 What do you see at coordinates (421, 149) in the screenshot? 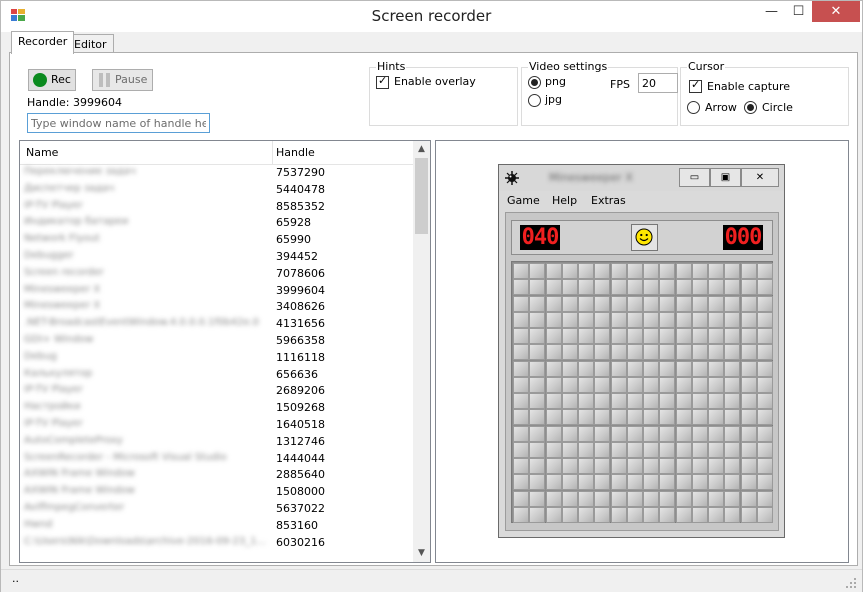
I see `scroll-up-arrow: ▲` at bounding box center [421, 149].